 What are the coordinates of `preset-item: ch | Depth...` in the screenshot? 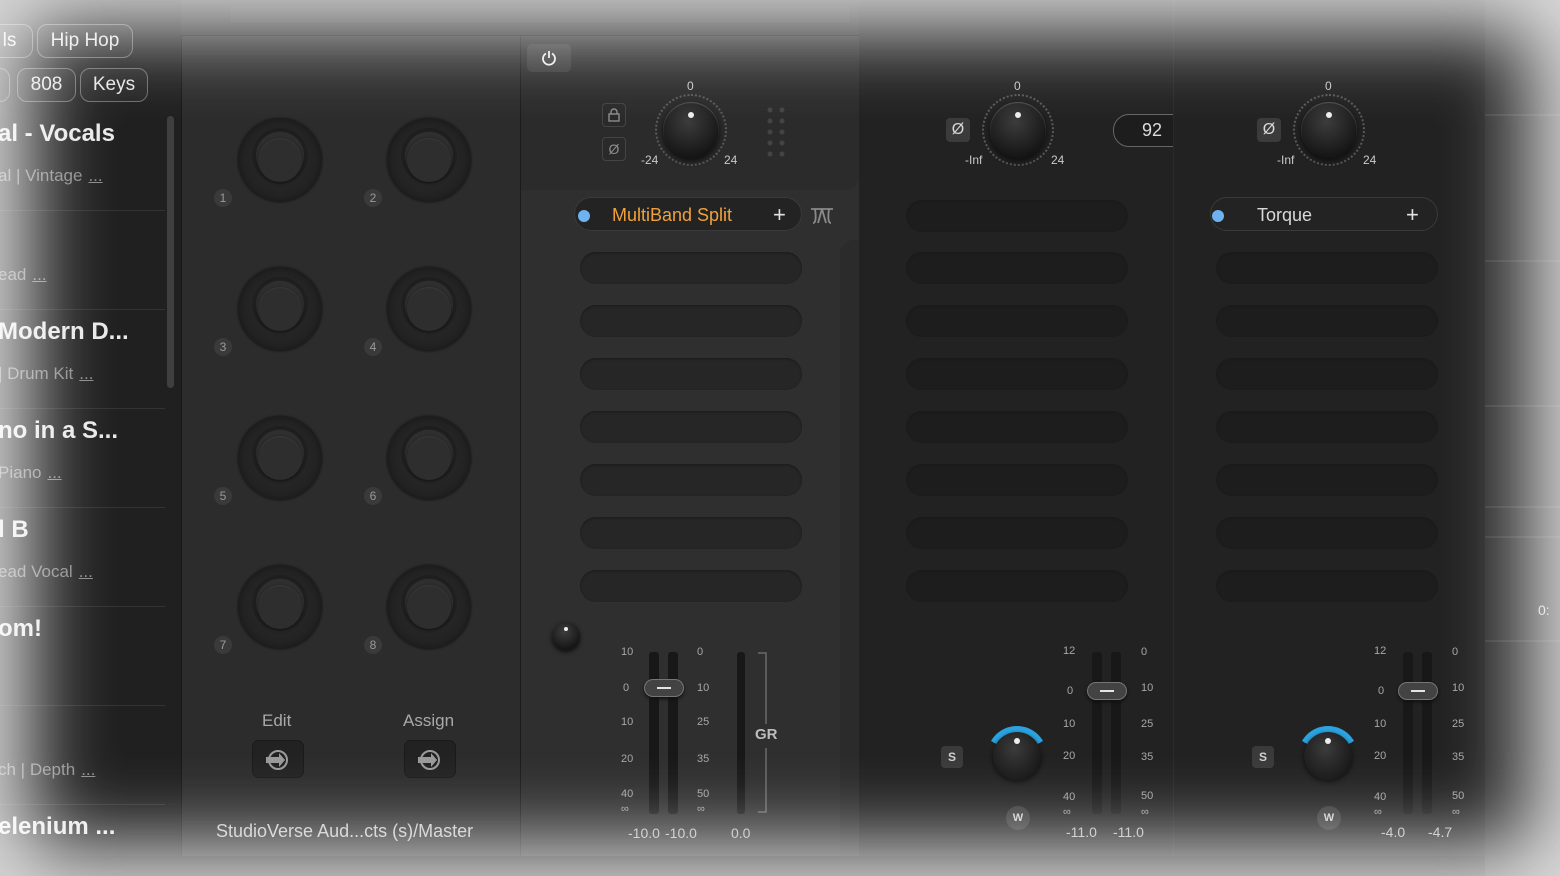 It's located at (82, 755).